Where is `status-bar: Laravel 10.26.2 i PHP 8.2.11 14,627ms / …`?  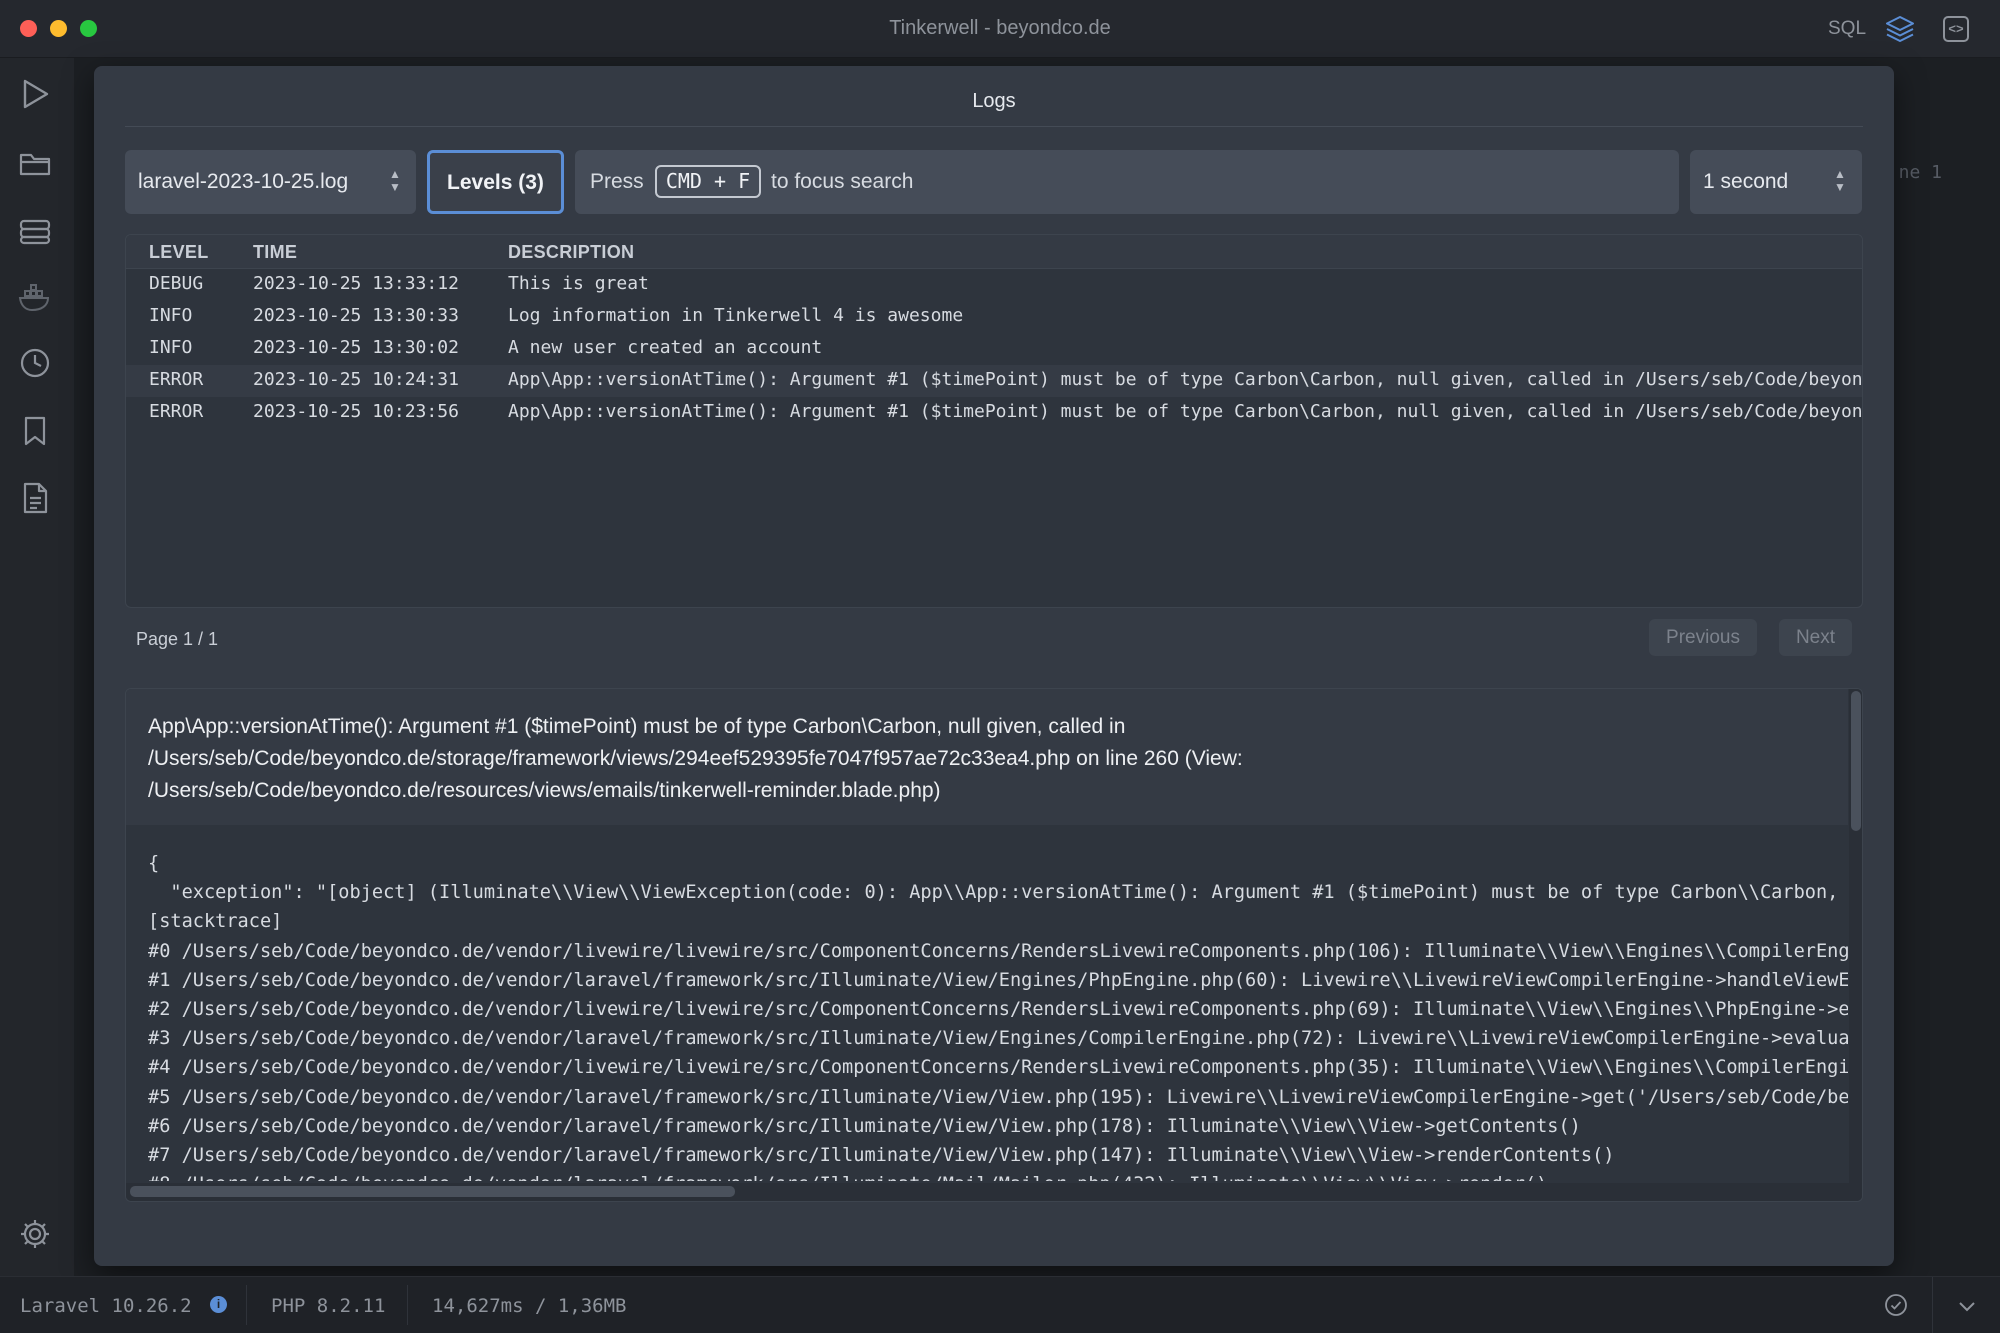 status-bar: Laravel 10.26.2 i PHP 8.2.11 14,627ms / … is located at coordinates (1000, 1304).